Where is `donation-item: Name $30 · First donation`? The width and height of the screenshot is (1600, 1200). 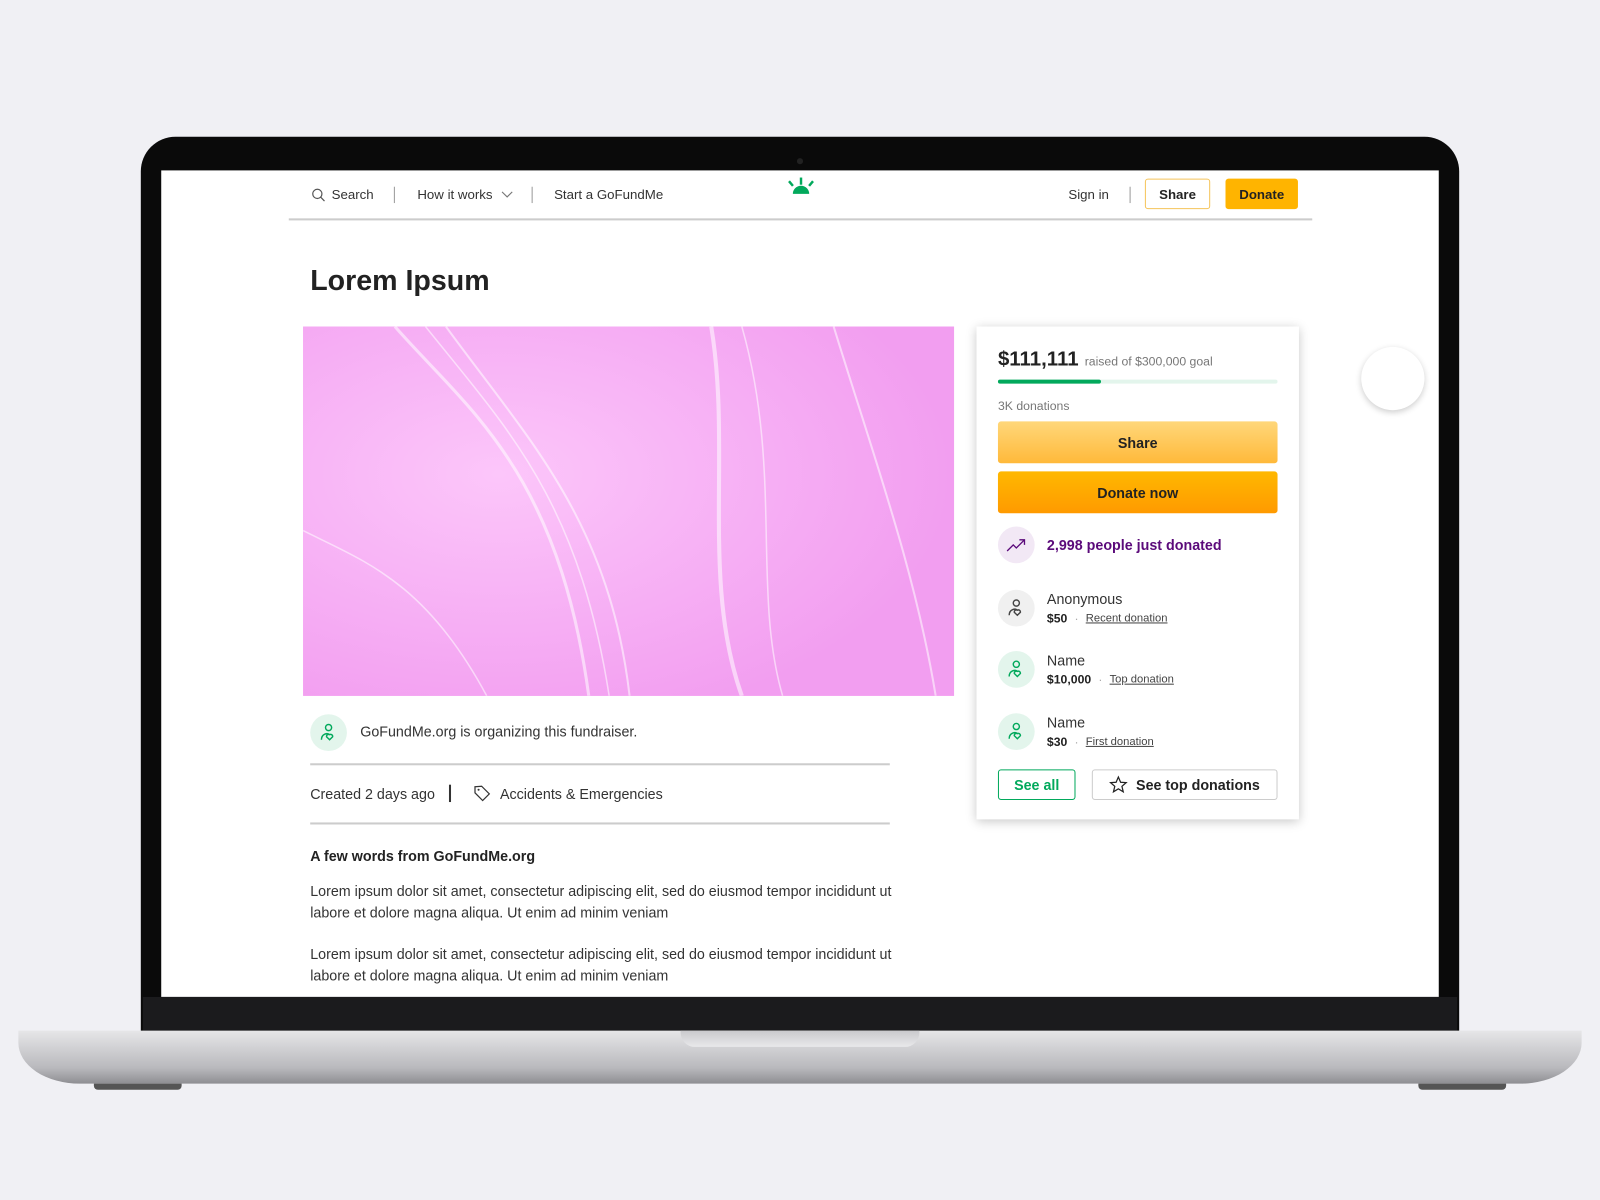 donation-item: Name $30 · First donation is located at coordinates (1100, 731).